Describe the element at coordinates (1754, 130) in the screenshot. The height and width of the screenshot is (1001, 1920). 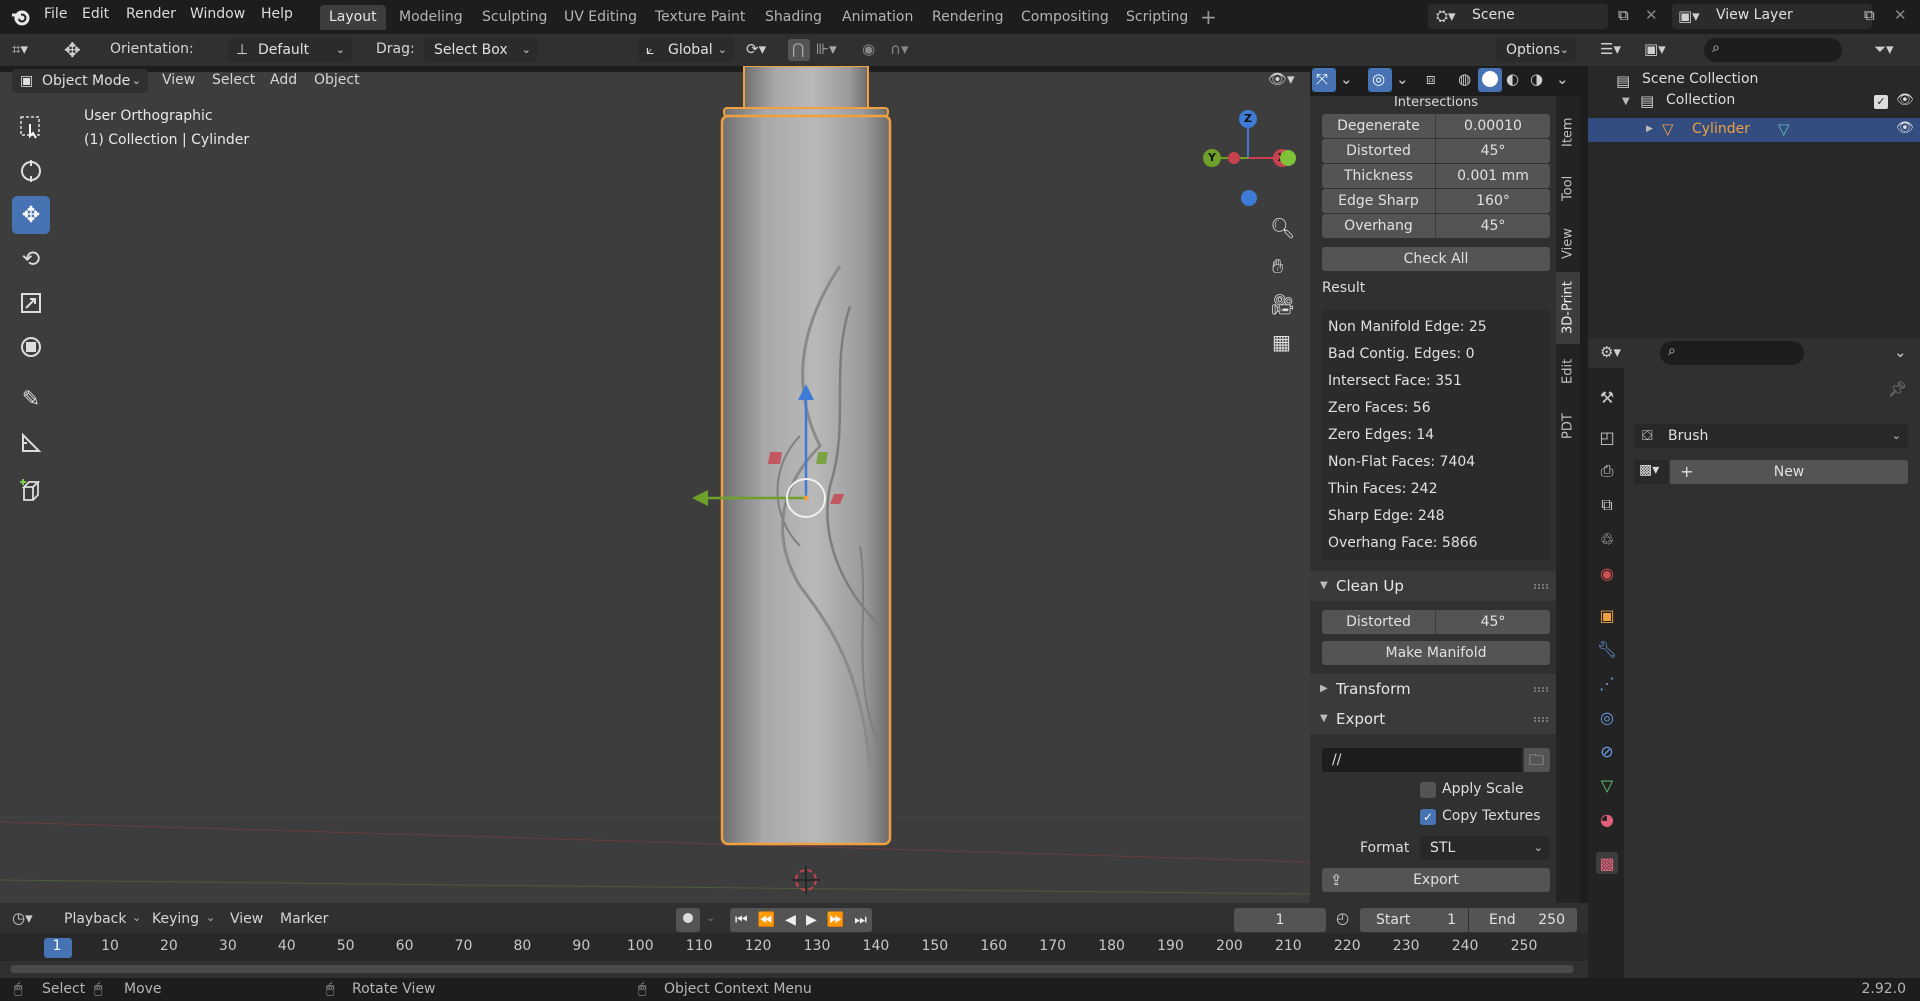
I see `outliner-row-cylinder: ▶ ▽ Cylinder ▽ 👁︎` at that location.